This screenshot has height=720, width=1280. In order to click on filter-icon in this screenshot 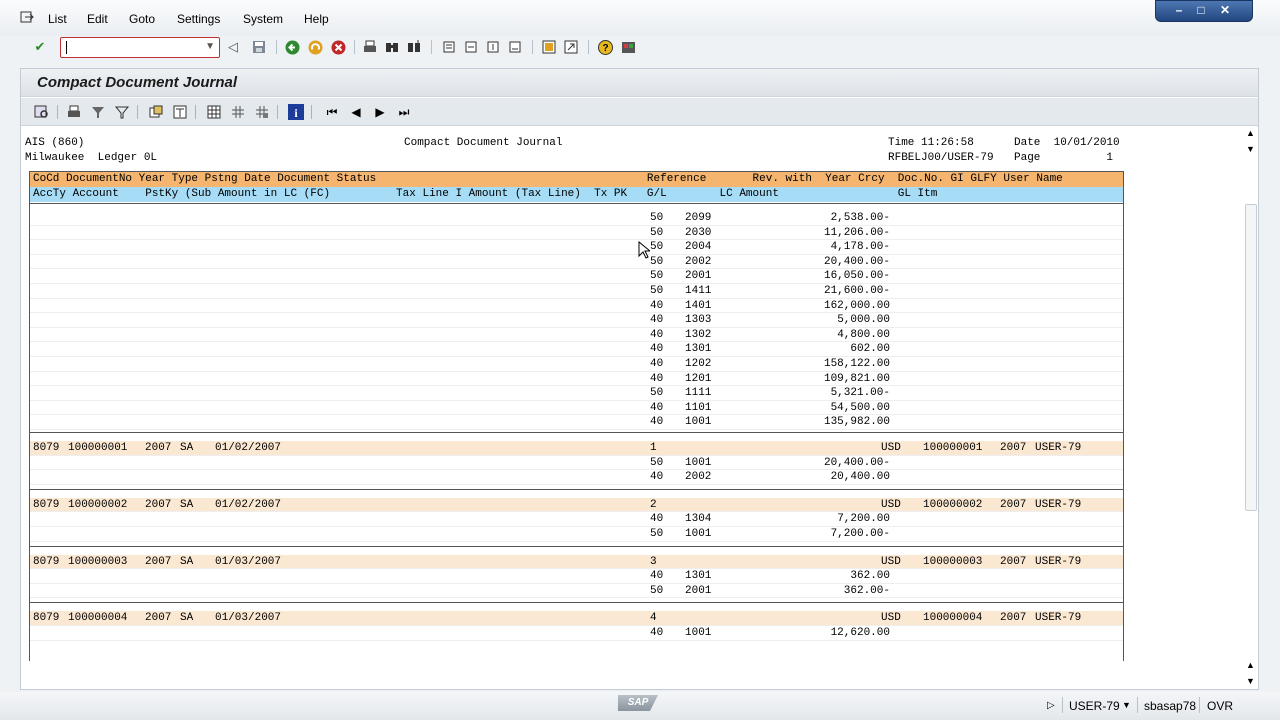, I will do `click(122, 112)`.